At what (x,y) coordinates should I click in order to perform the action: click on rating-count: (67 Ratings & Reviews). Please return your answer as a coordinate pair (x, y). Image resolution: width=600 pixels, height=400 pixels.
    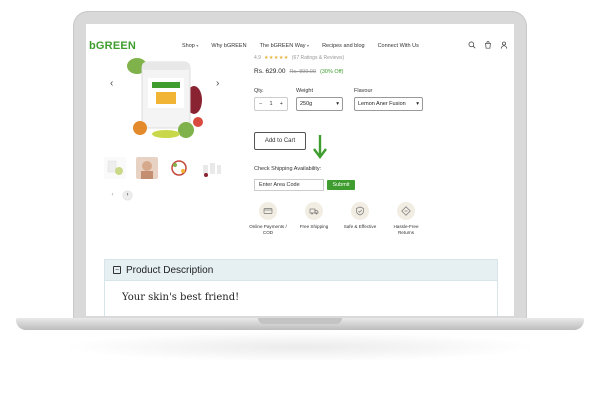
    Looking at the image, I should click on (318, 58).